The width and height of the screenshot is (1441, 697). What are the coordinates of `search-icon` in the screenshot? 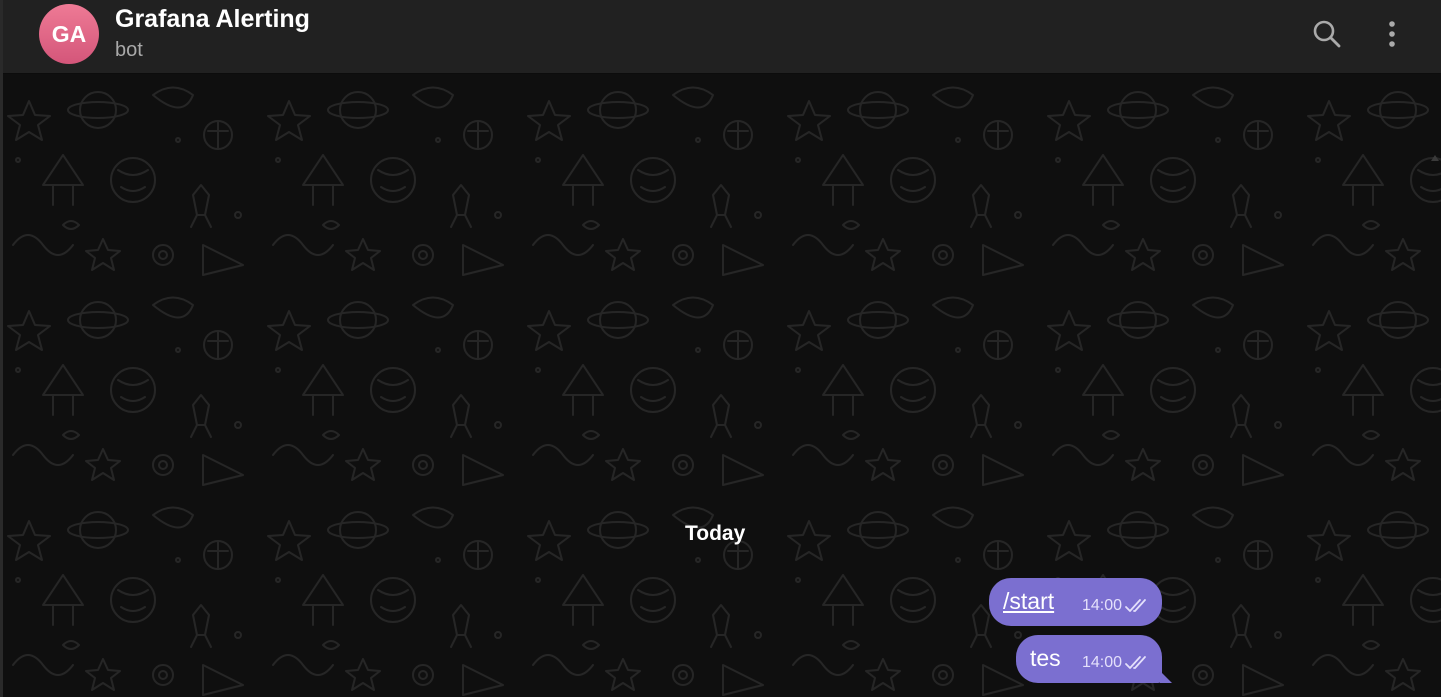 It's located at (1327, 34).